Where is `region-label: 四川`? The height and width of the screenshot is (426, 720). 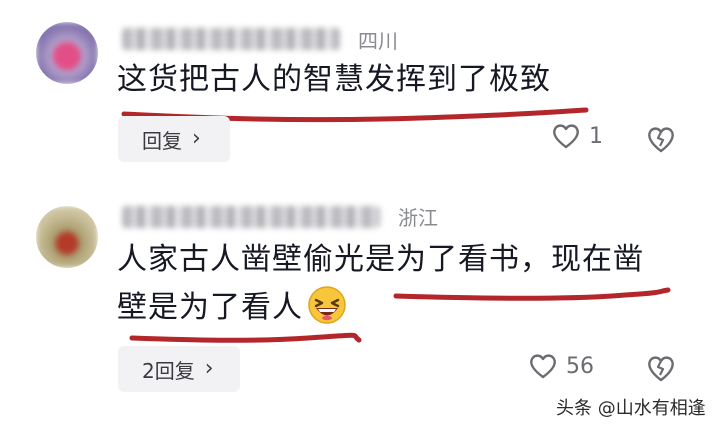 region-label: 四川 is located at coordinates (378, 41).